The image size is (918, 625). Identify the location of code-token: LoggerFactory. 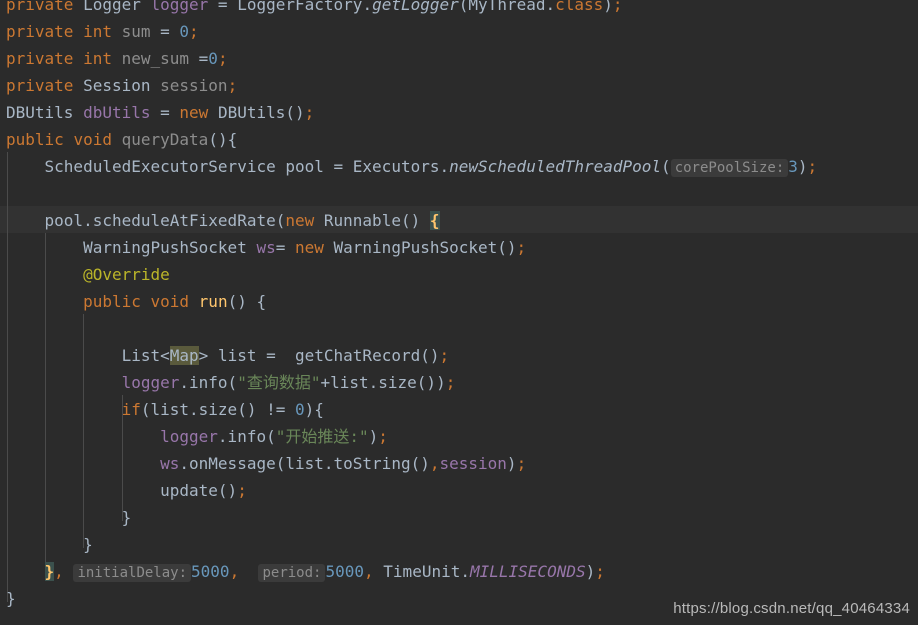
(300, 7).